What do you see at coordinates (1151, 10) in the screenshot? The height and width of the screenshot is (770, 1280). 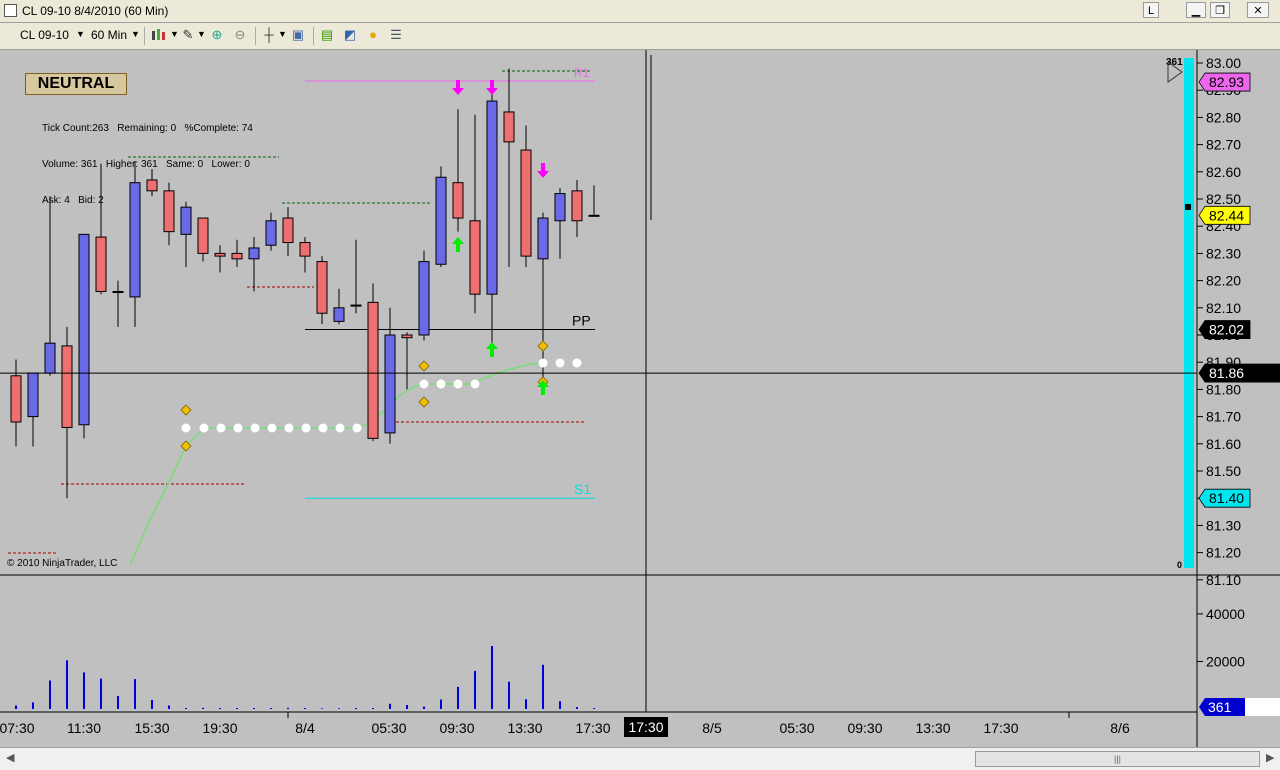 I see `l-button: L` at bounding box center [1151, 10].